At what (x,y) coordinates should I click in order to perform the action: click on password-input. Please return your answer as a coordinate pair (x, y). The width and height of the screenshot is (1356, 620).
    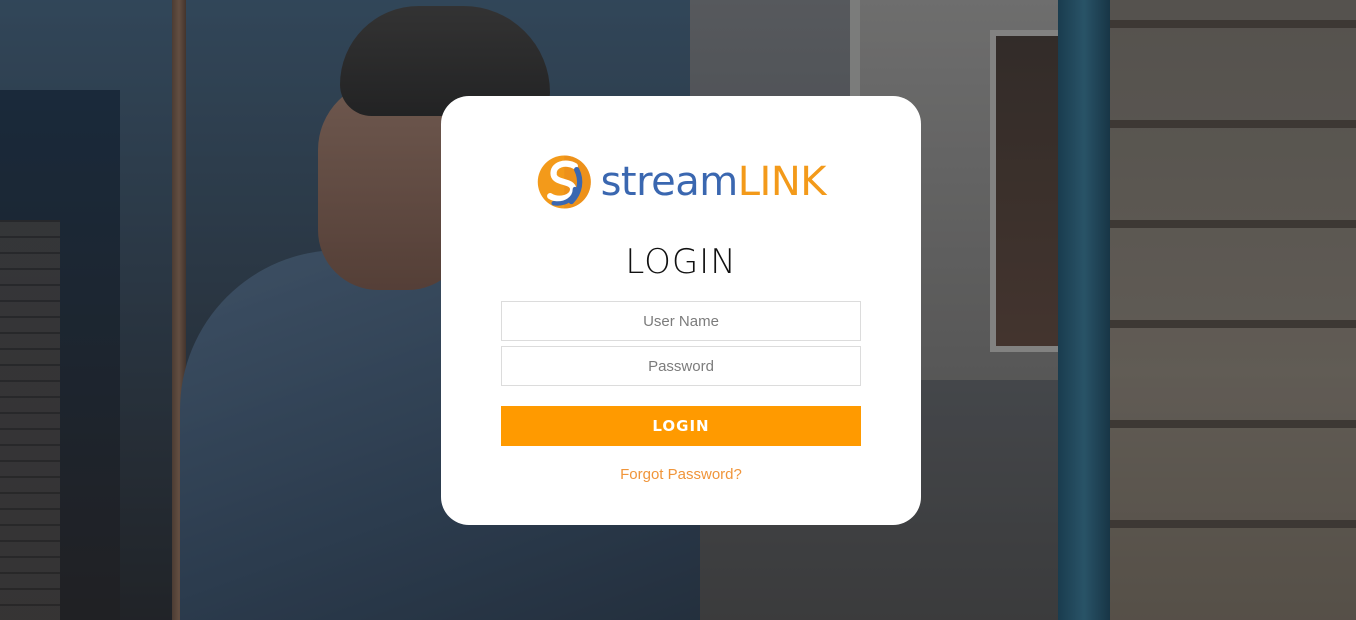
    Looking at the image, I should click on (681, 366).